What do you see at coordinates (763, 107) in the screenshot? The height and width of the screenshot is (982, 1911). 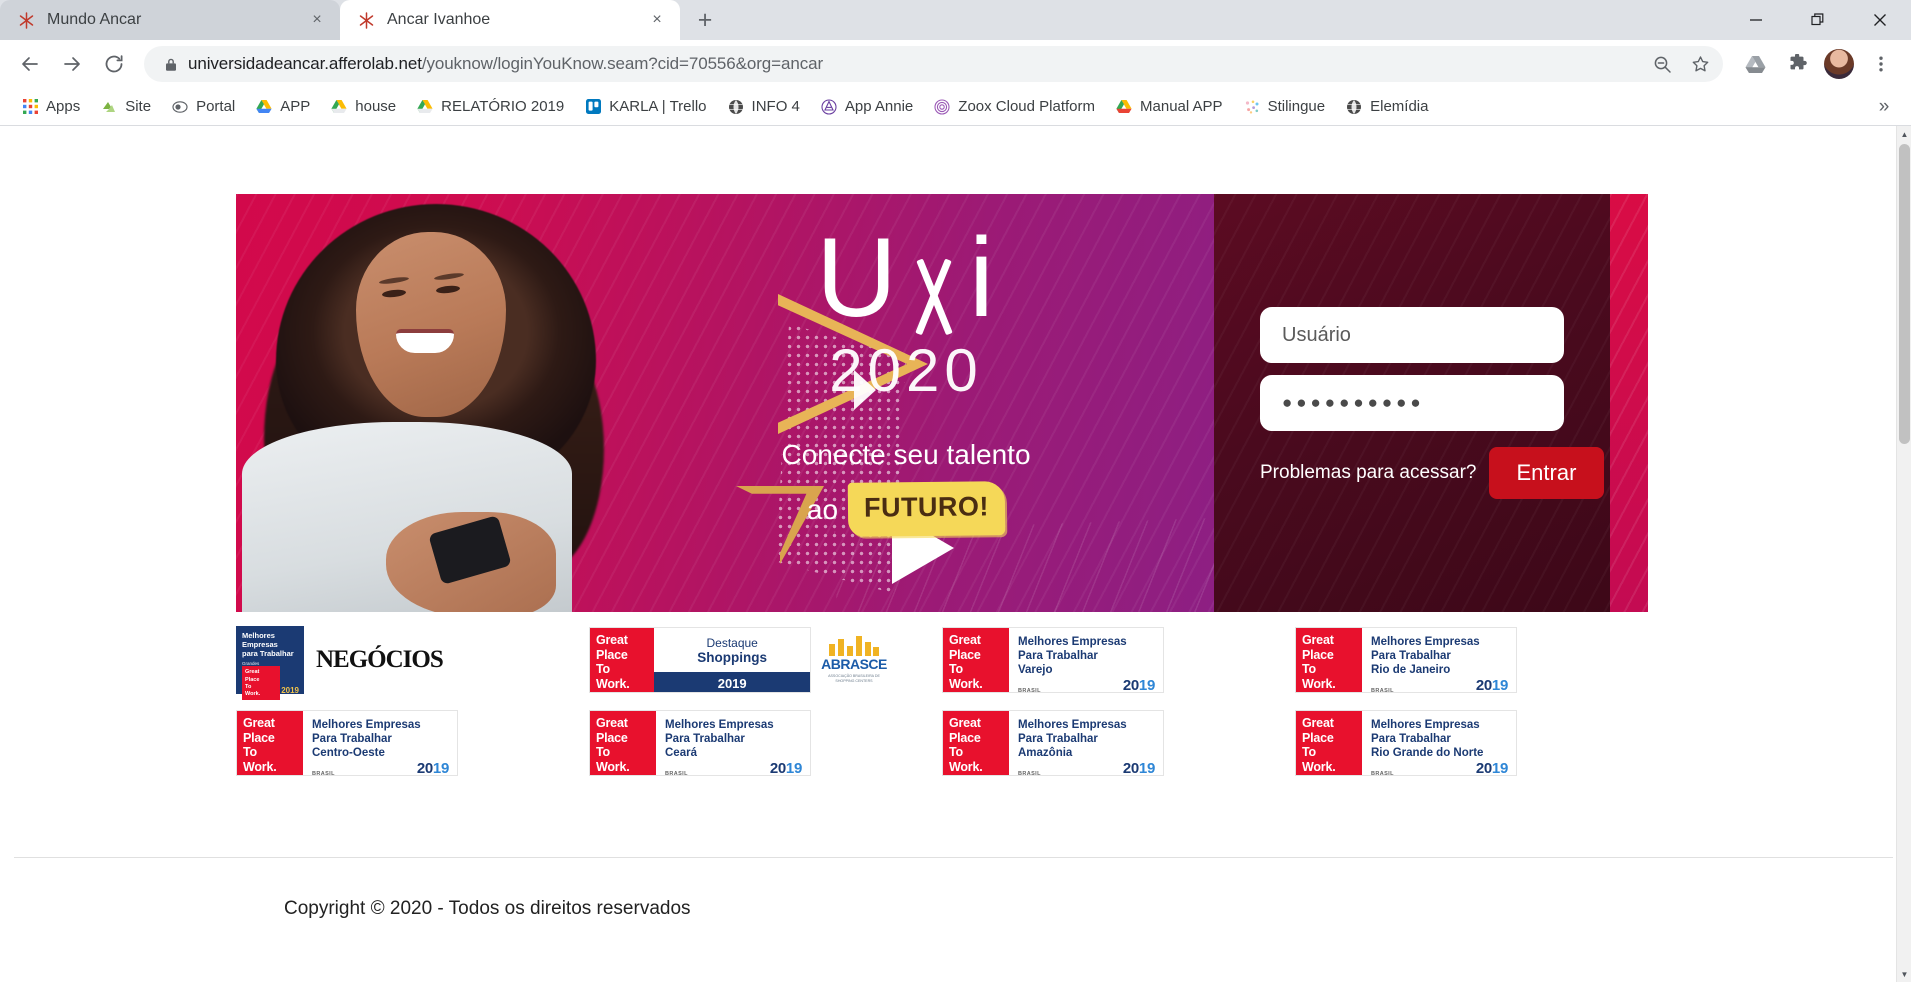 I see `bookmark-info-4: INFO 4` at bounding box center [763, 107].